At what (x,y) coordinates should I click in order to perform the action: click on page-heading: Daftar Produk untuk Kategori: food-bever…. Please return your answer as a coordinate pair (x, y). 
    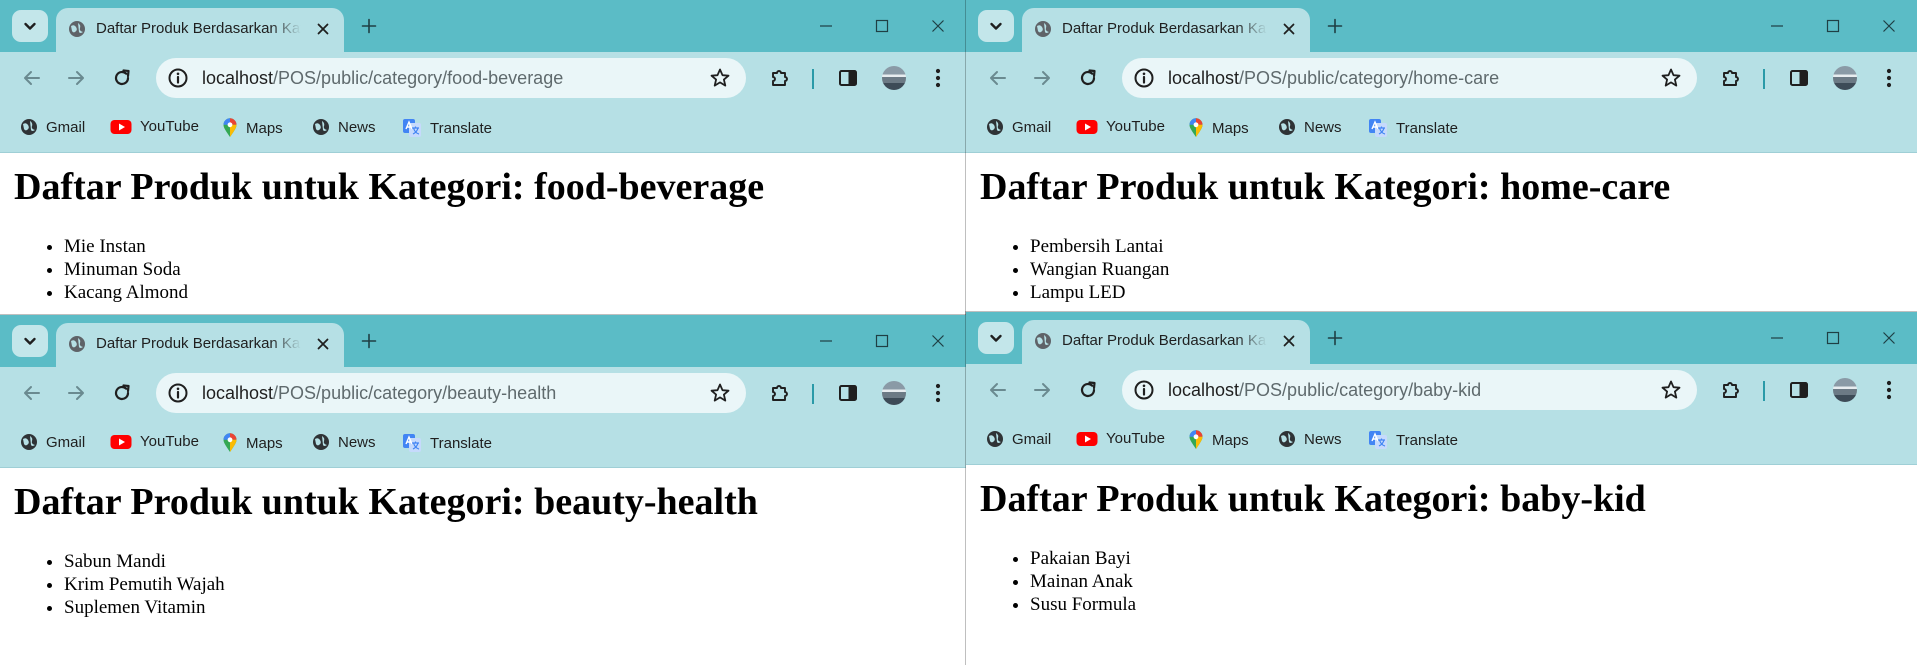
    Looking at the image, I should click on (389, 187).